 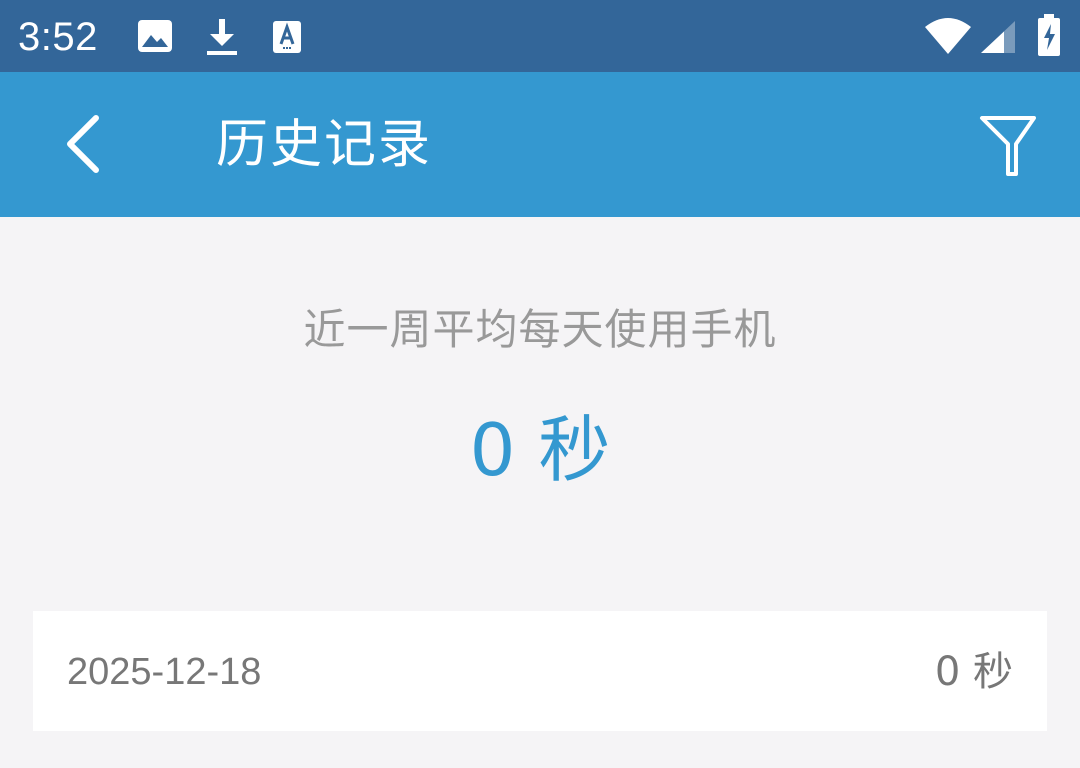 What do you see at coordinates (164, 672) in the screenshot?
I see `record-date: 2025-12-18` at bounding box center [164, 672].